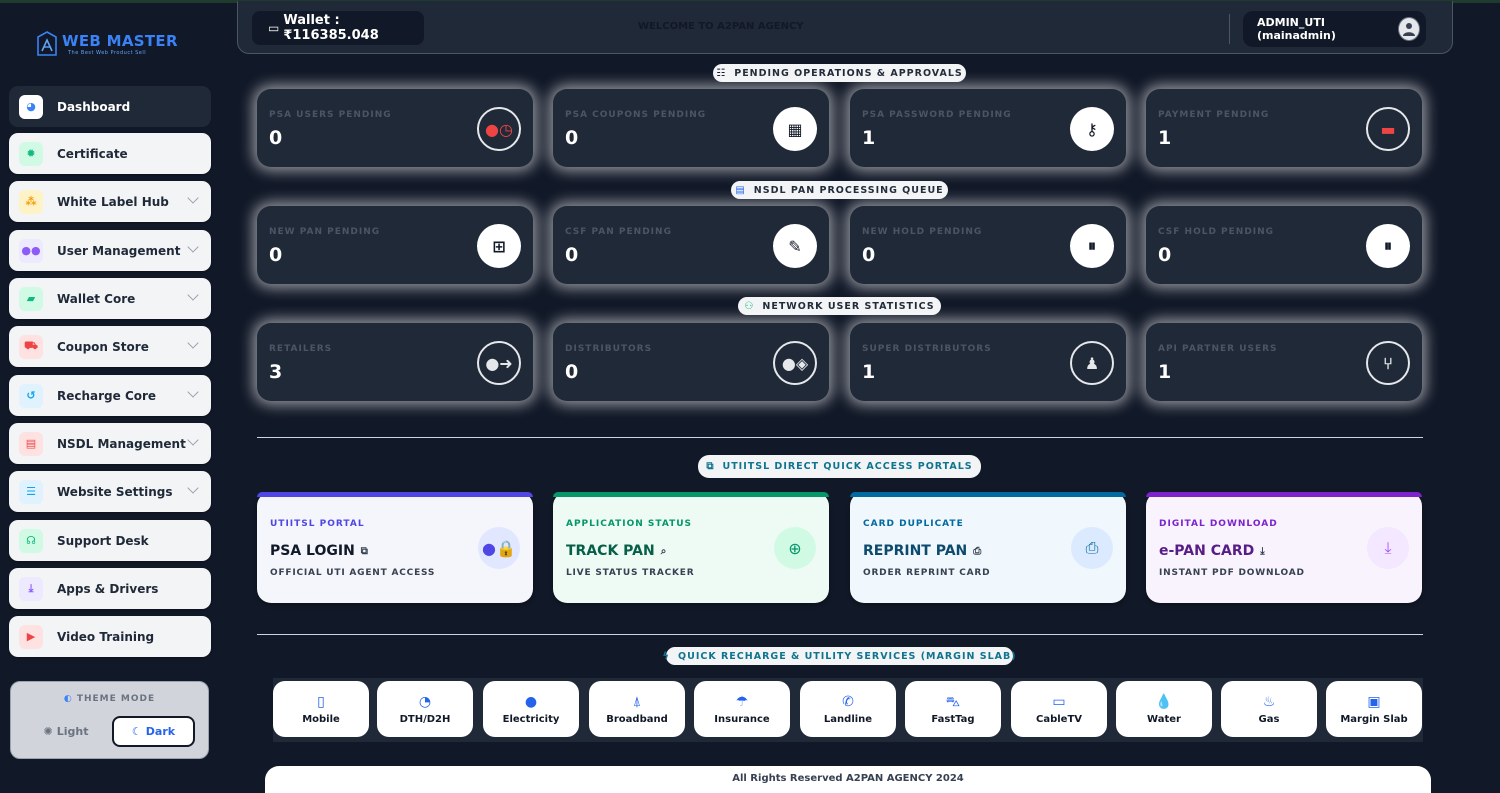 Image resolution: width=1500 pixels, height=793 pixels. I want to click on section-title: UTIITSL DIRECT QUICK ACCESS PORTALS, so click(847, 466).